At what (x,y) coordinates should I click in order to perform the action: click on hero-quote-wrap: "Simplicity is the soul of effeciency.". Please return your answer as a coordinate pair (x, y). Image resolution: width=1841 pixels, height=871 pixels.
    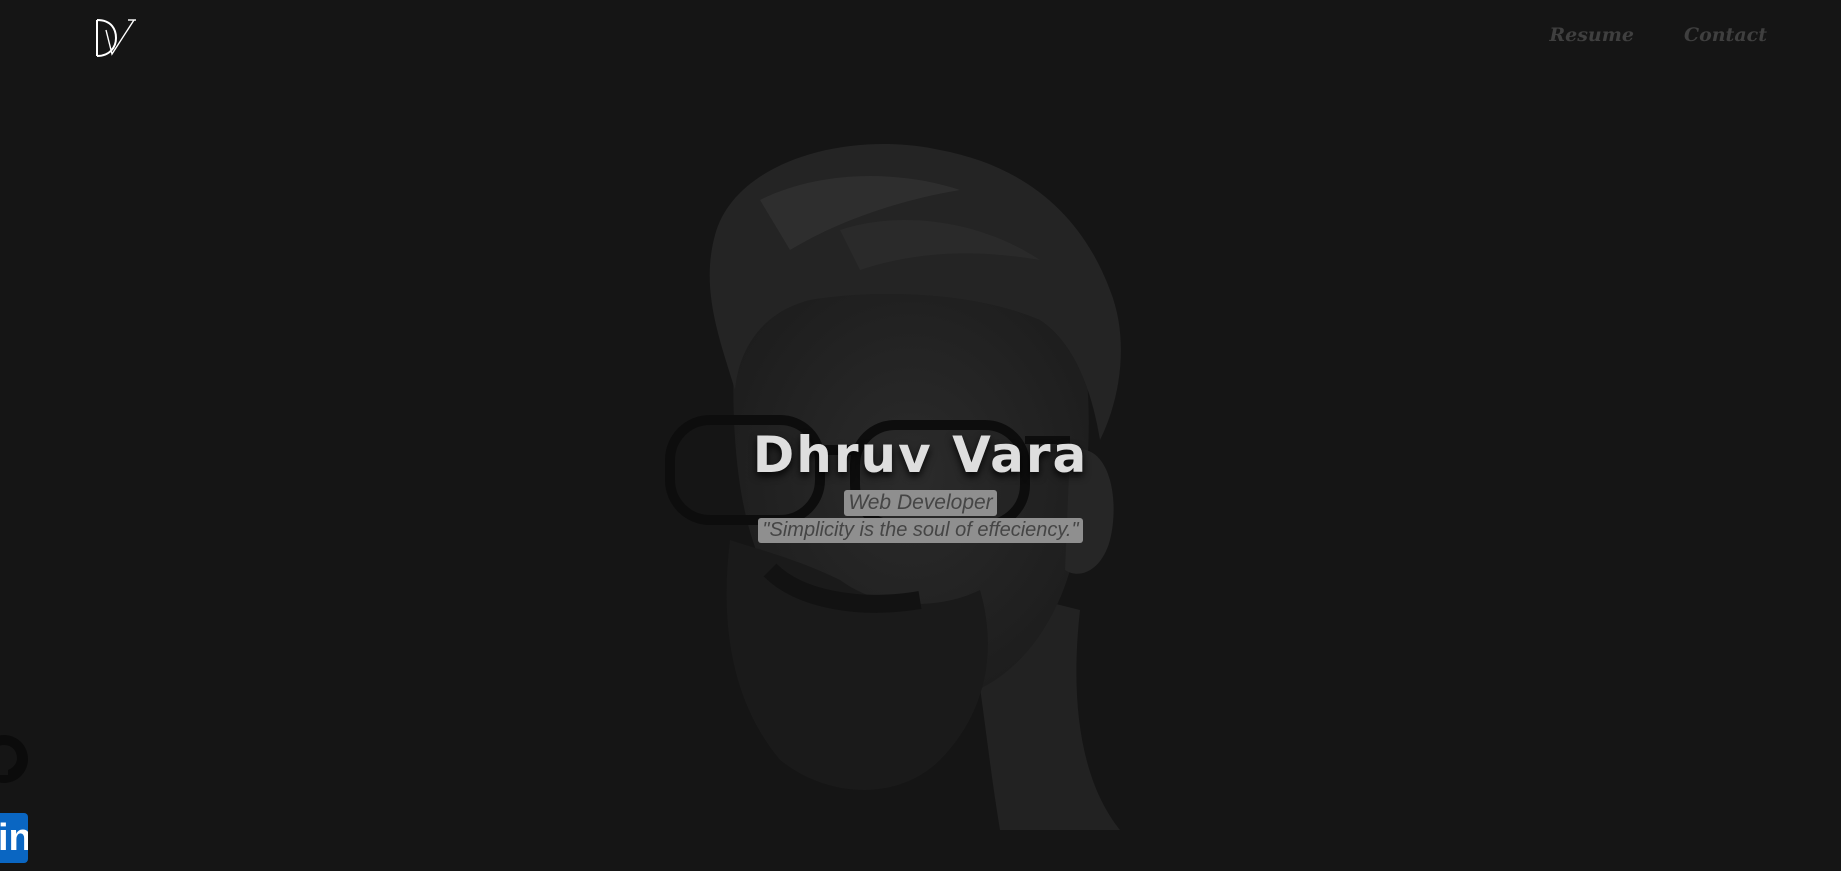
    Looking at the image, I should click on (920, 530).